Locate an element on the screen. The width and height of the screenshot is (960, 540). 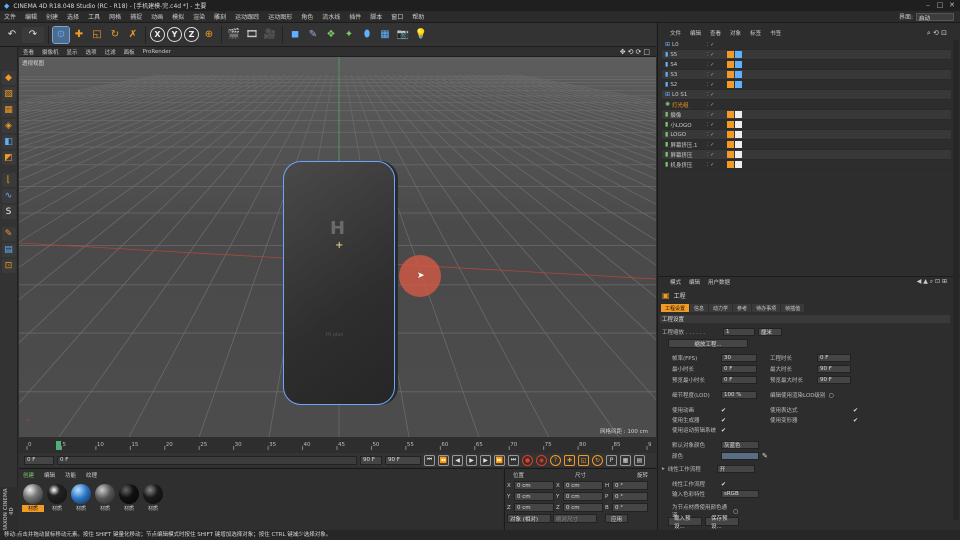
object-row: ▮ 机身挤压 ⁚ ✓ is located at coordinates (806, 165).